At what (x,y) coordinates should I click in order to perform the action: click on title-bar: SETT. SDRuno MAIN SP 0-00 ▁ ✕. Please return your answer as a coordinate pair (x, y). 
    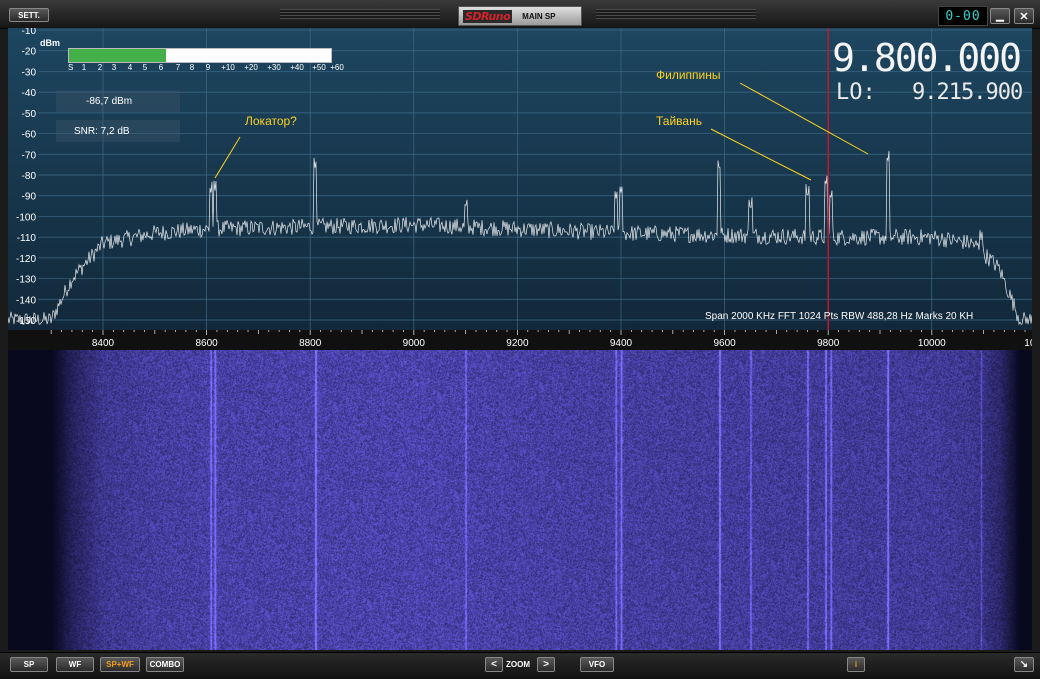
    Looking at the image, I should click on (520, 14).